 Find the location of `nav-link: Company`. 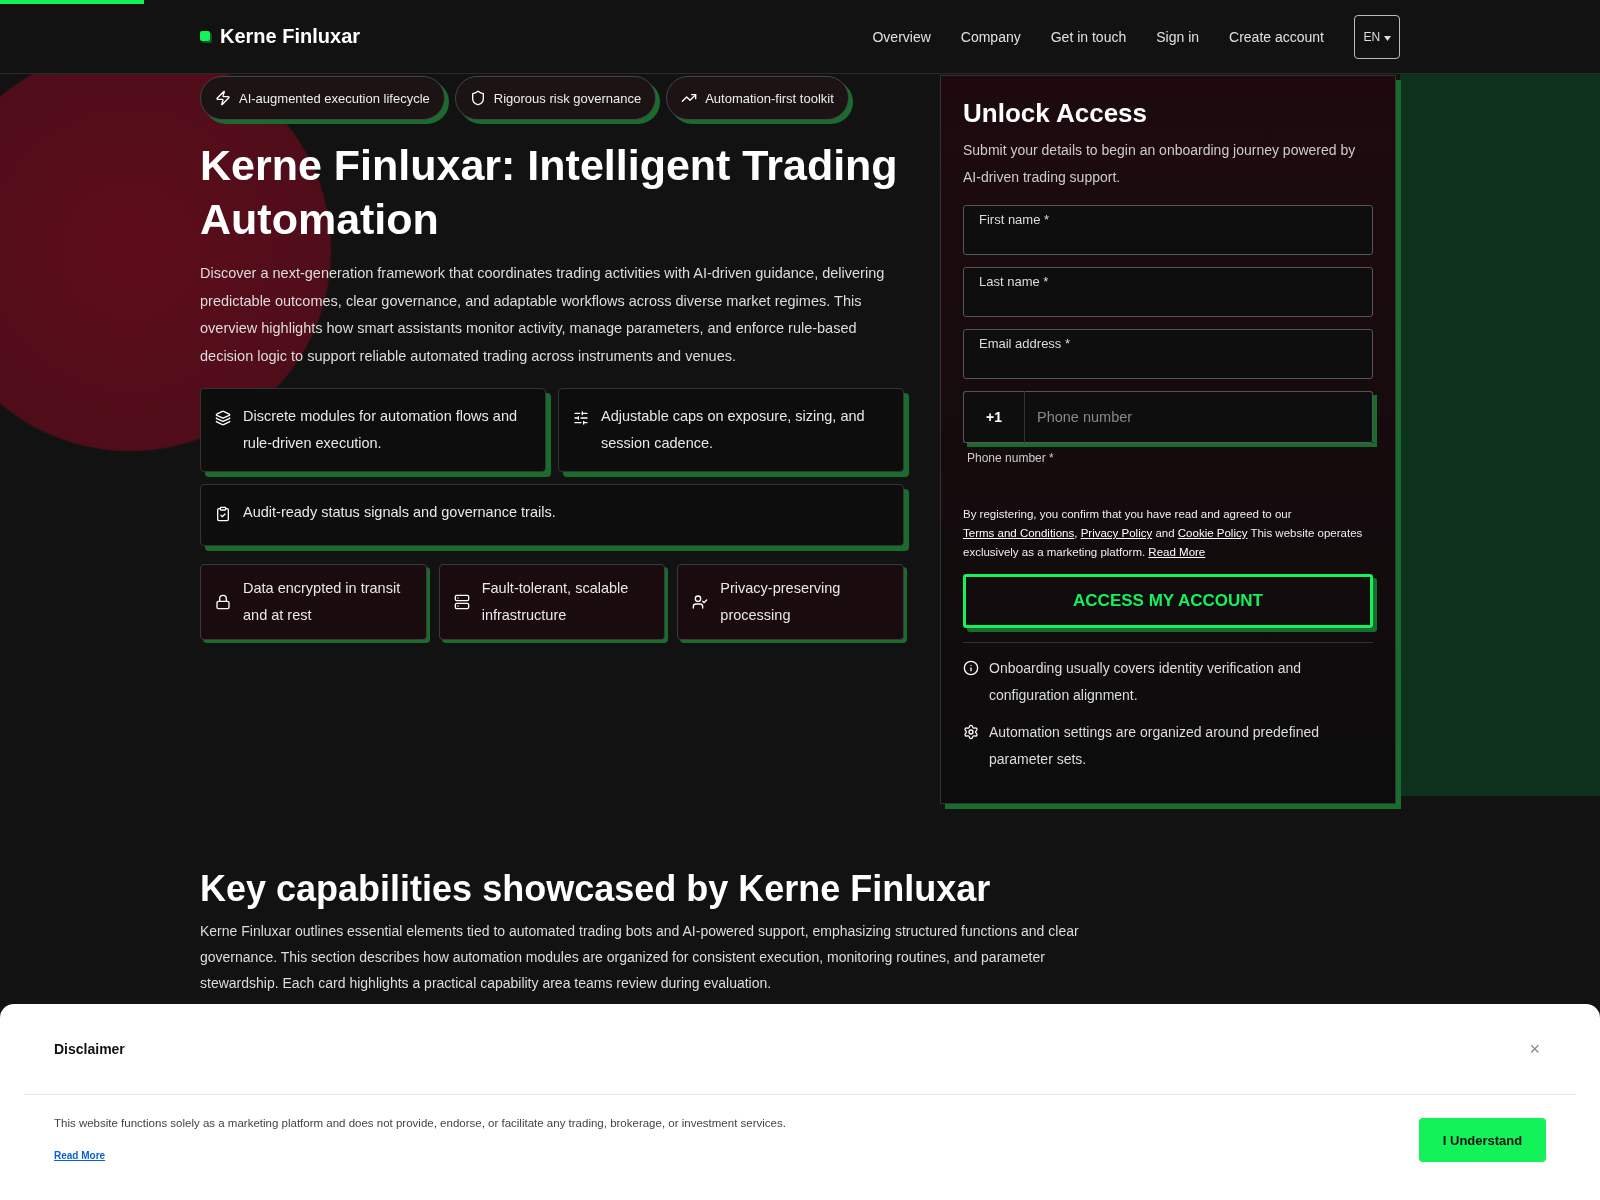

nav-link: Company is located at coordinates (990, 36).